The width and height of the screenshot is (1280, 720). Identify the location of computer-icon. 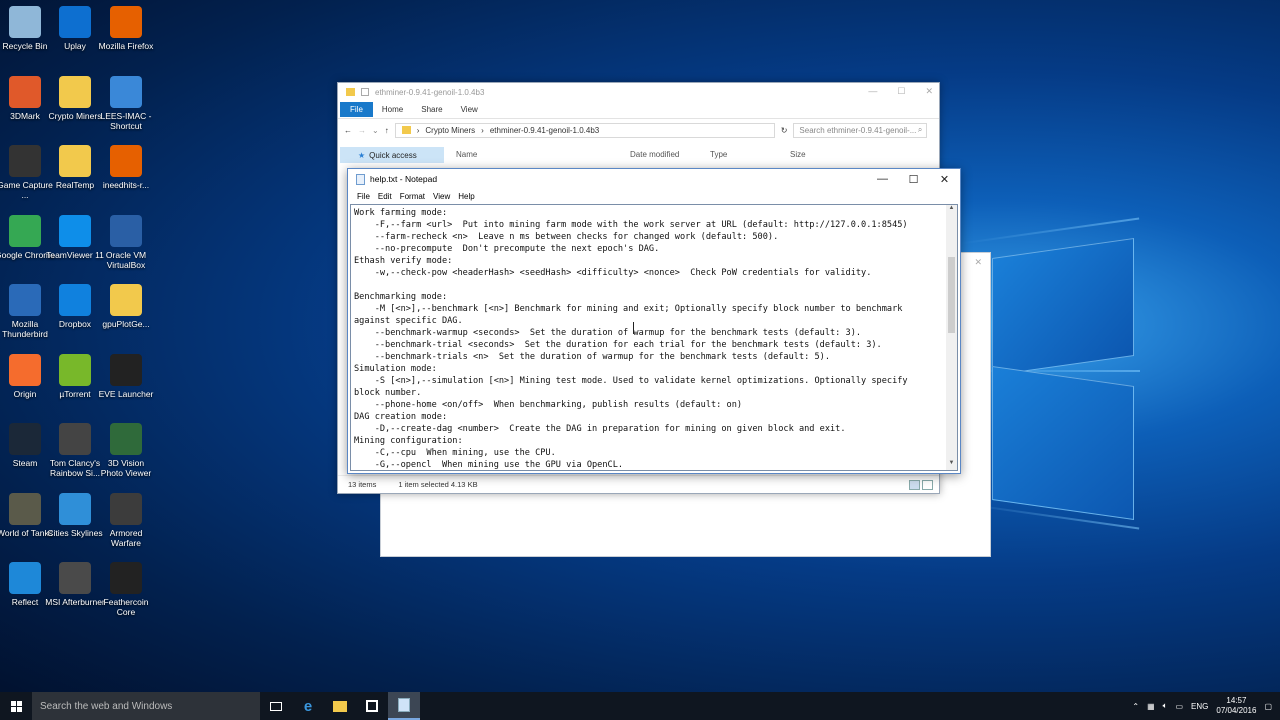
(126, 91).